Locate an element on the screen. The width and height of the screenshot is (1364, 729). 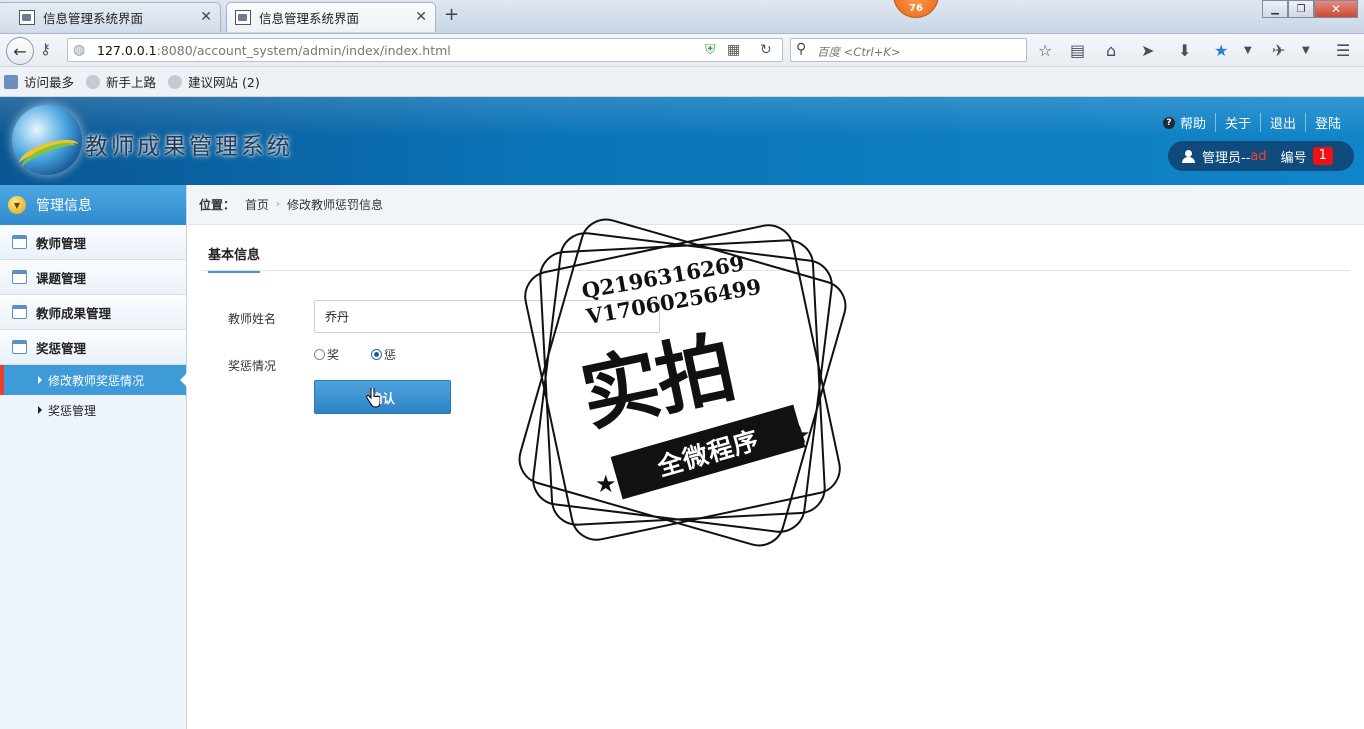
sidebar-item-teacher-management: 教师管理 is located at coordinates (93, 242).